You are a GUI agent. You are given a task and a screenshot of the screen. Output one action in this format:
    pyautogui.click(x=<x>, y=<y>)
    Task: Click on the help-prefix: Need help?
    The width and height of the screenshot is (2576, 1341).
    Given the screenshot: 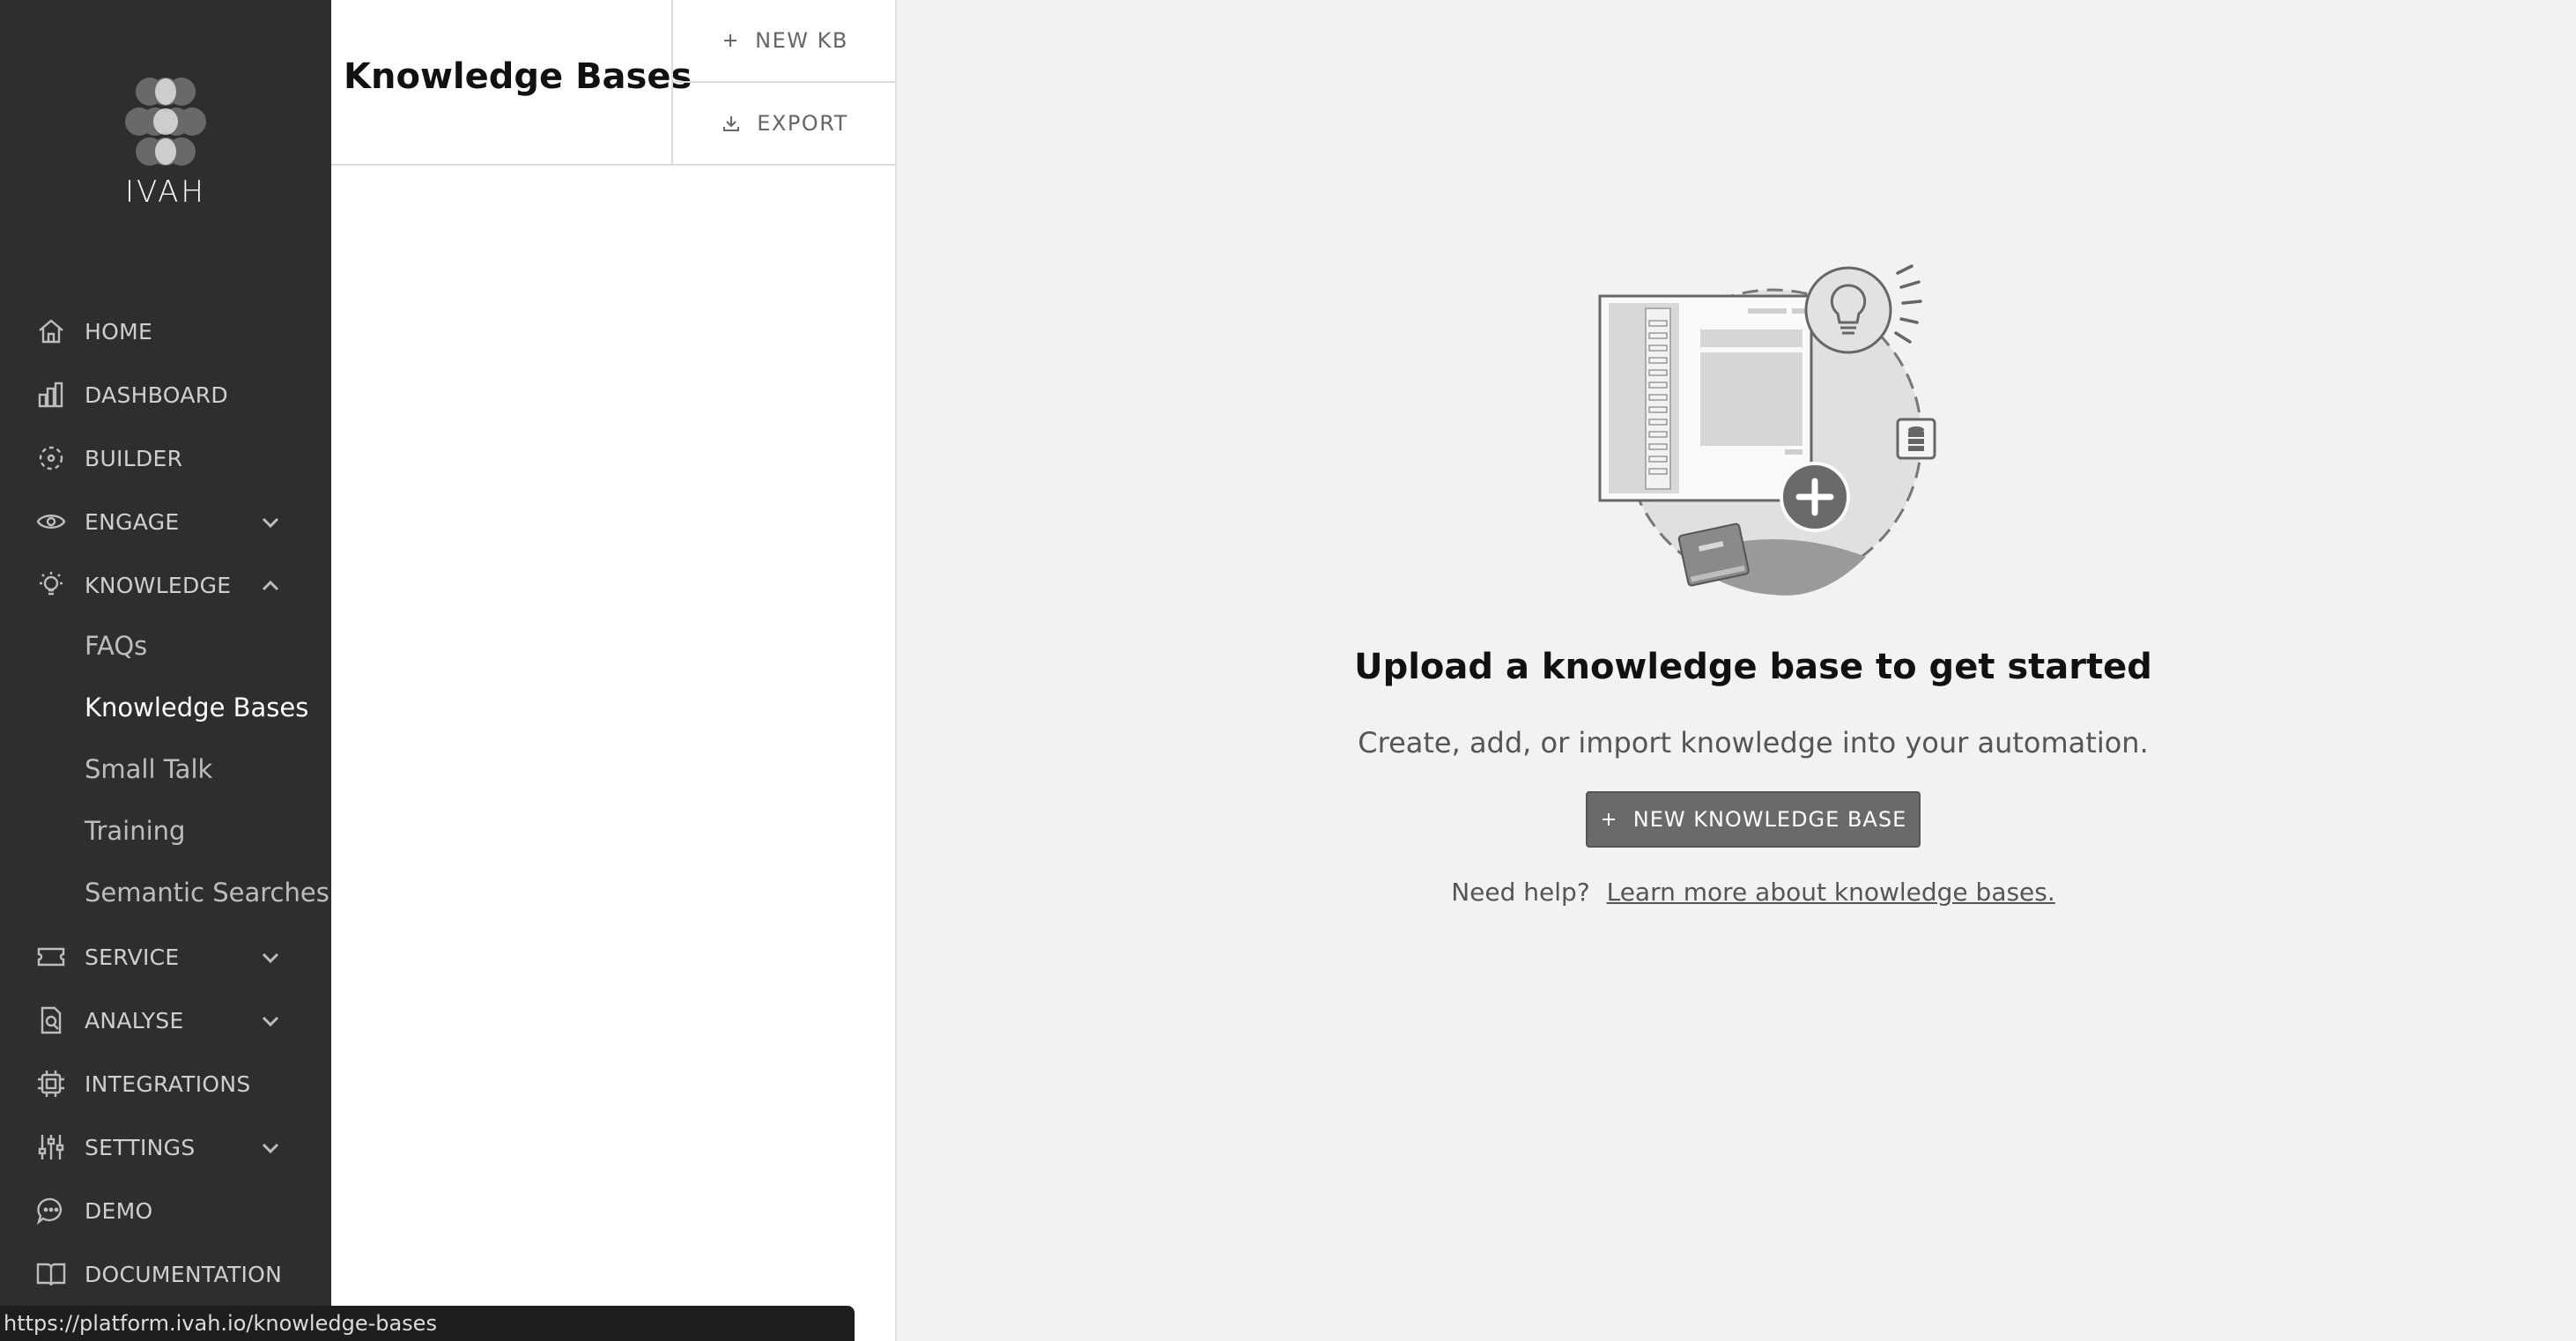 What is the action you would take?
    pyautogui.click(x=1521, y=892)
    